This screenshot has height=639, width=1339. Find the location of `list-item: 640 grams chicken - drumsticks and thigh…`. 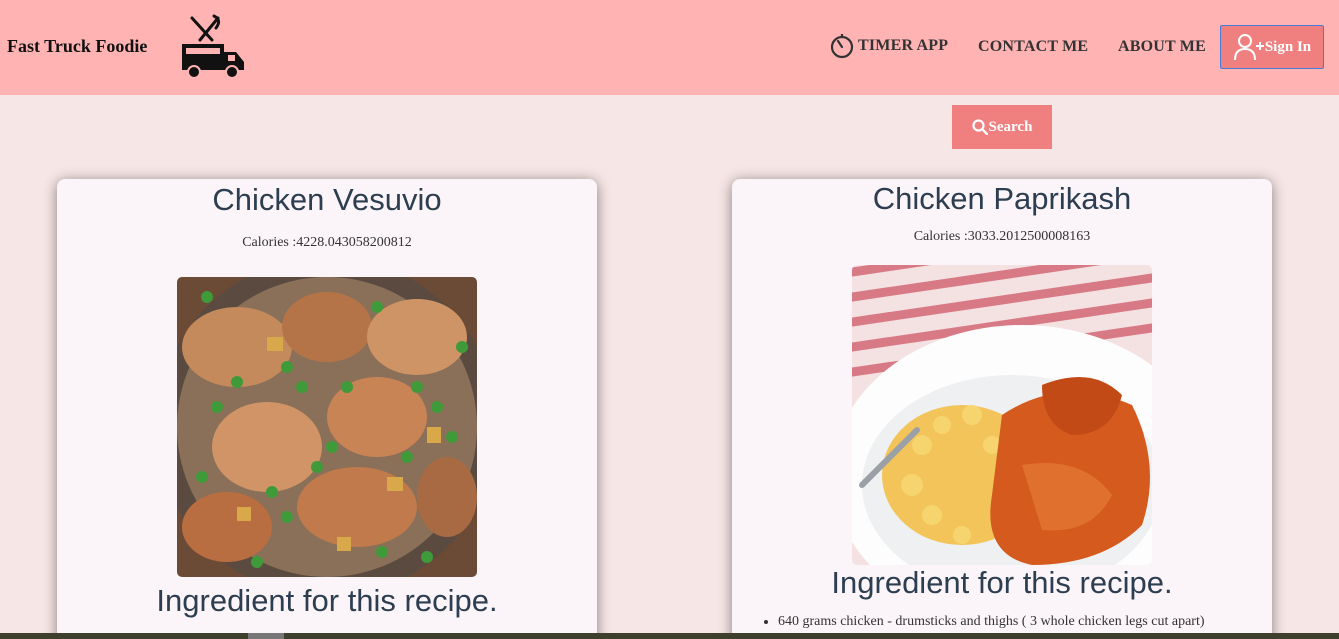

list-item: 640 grams chicken - drumsticks and thigh… is located at coordinates (991, 622).